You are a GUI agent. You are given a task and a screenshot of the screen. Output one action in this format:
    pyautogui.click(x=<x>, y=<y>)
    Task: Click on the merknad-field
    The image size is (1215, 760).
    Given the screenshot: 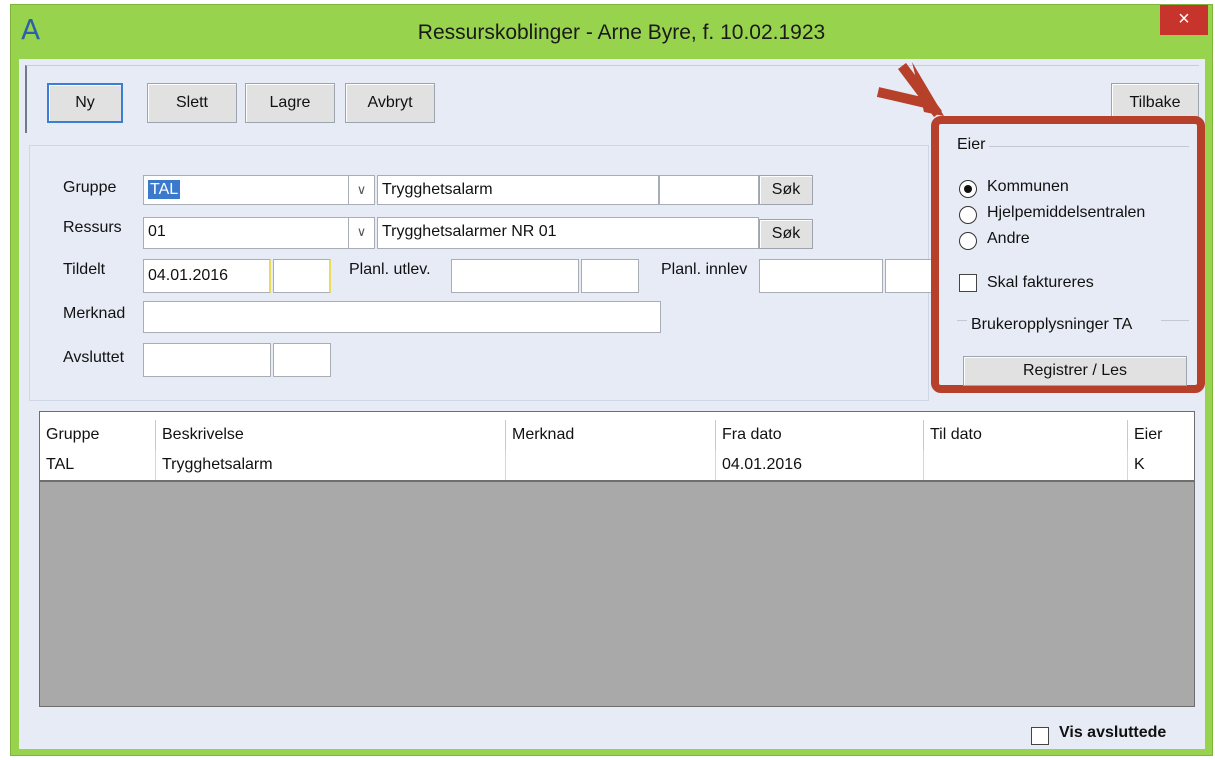 What is the action you would take?
    pyautogui.click(x=402, y=317)
    